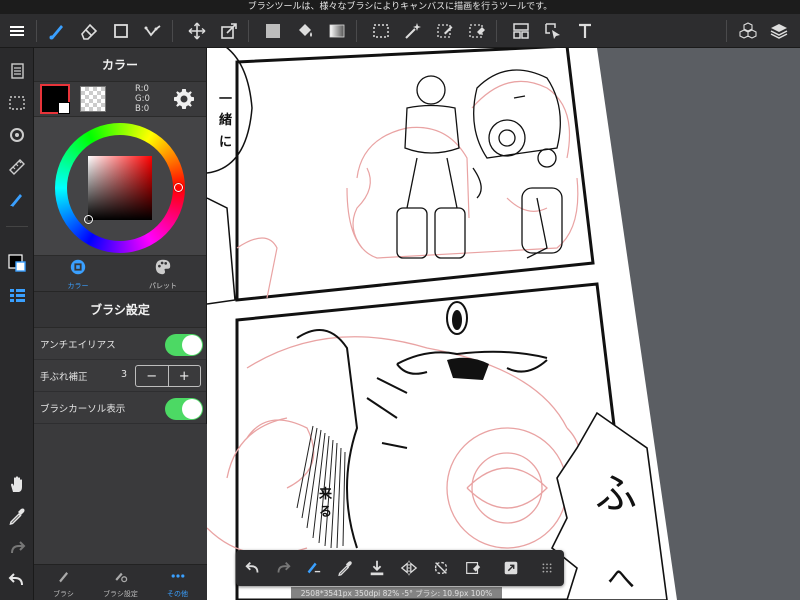  Describe the element at coordinates (225, 142) in the screenshot. I see `speech-char-3: に` at that location.